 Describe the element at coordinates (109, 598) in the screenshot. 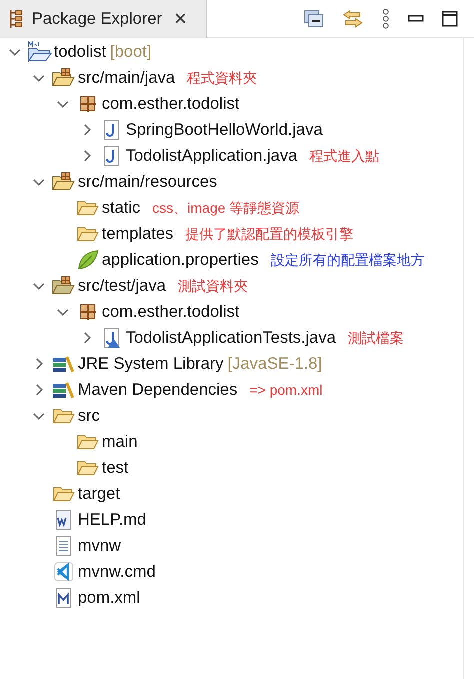

I see `tree-item-label: pom.xml` at that location.